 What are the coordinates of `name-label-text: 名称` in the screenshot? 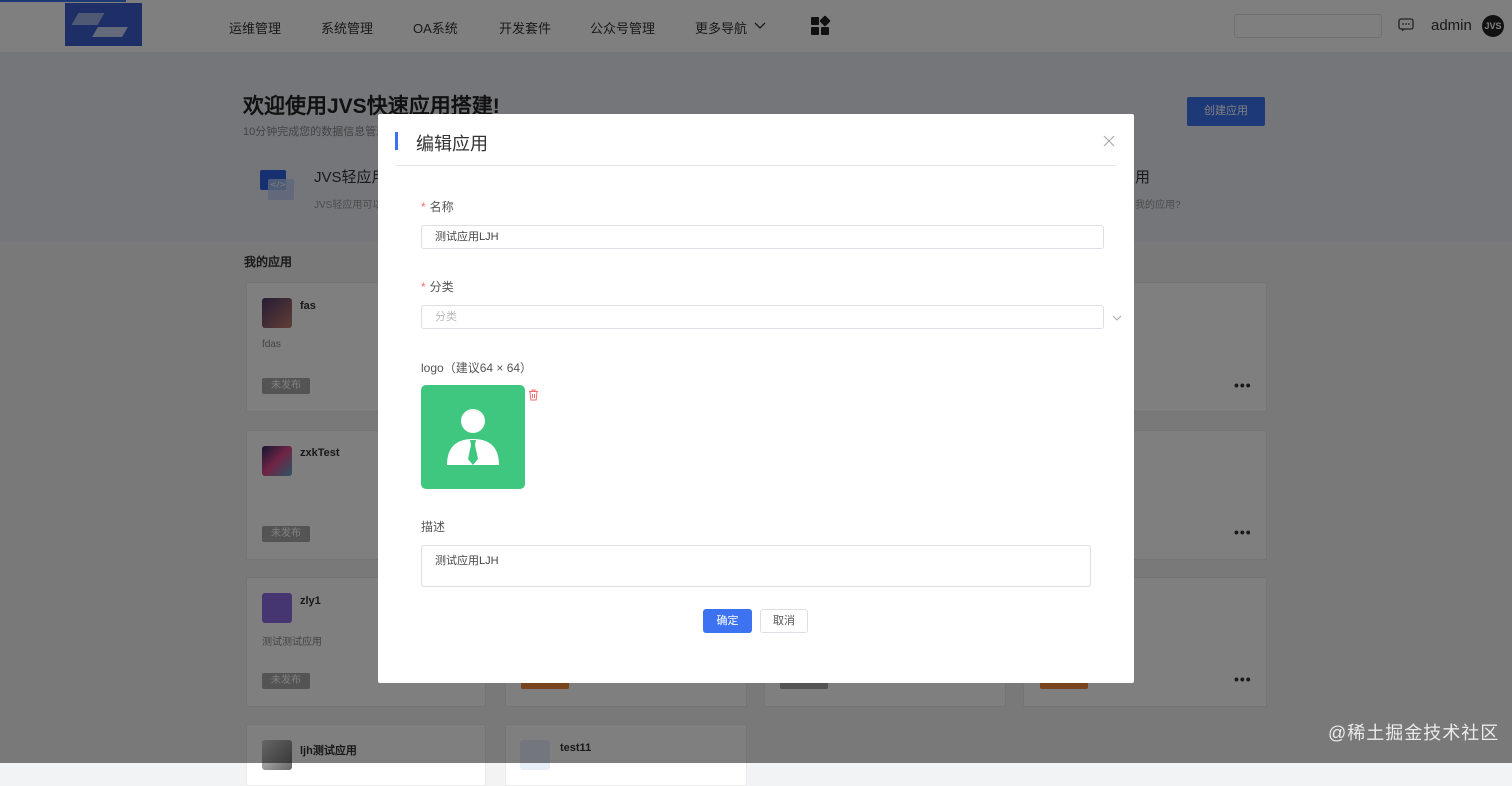 It's located at (441, 207).